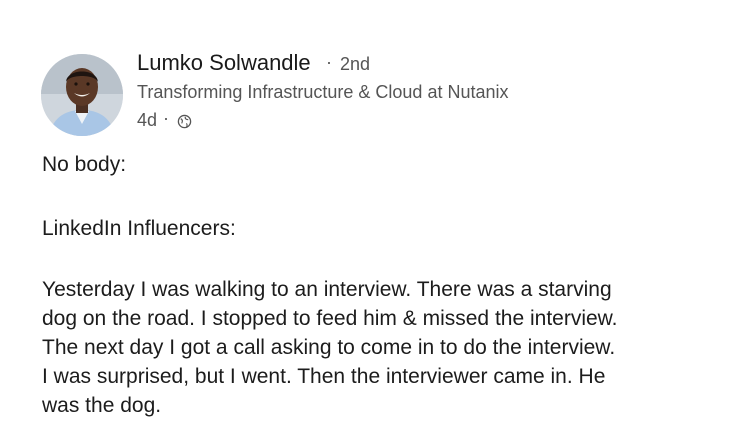 The width and height of the screenshot is (740, 445). I want to click on author-name: Lumko Solwandle, so click(224, 63).